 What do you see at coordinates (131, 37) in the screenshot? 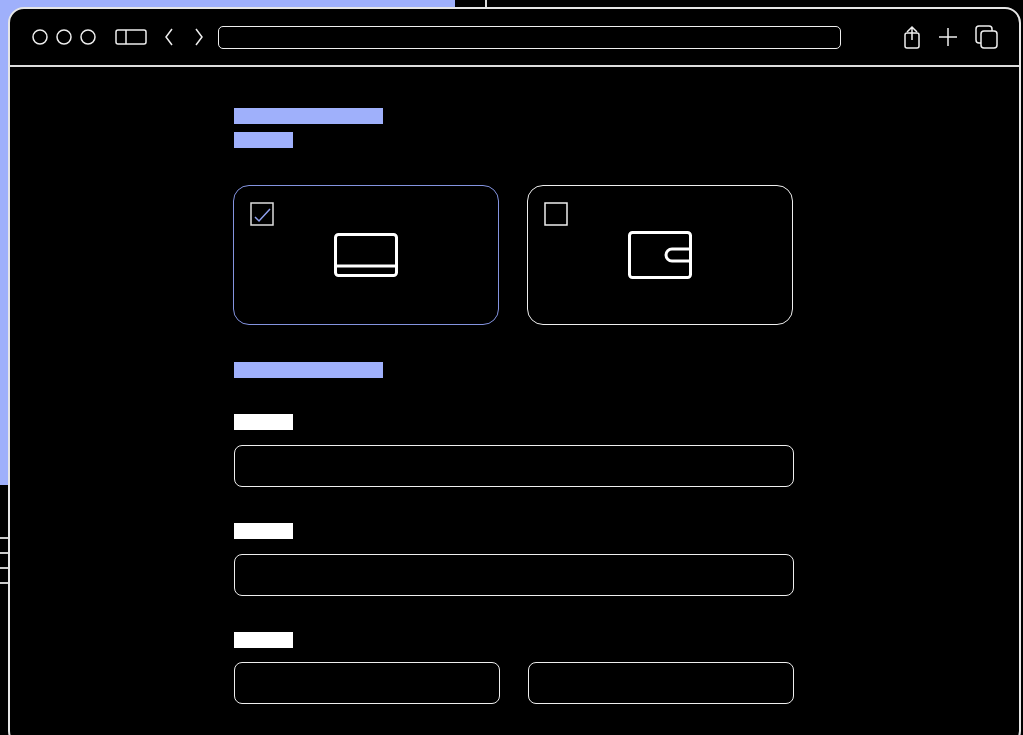
I see `sidebar-icon` at bounding box center [131, 37].